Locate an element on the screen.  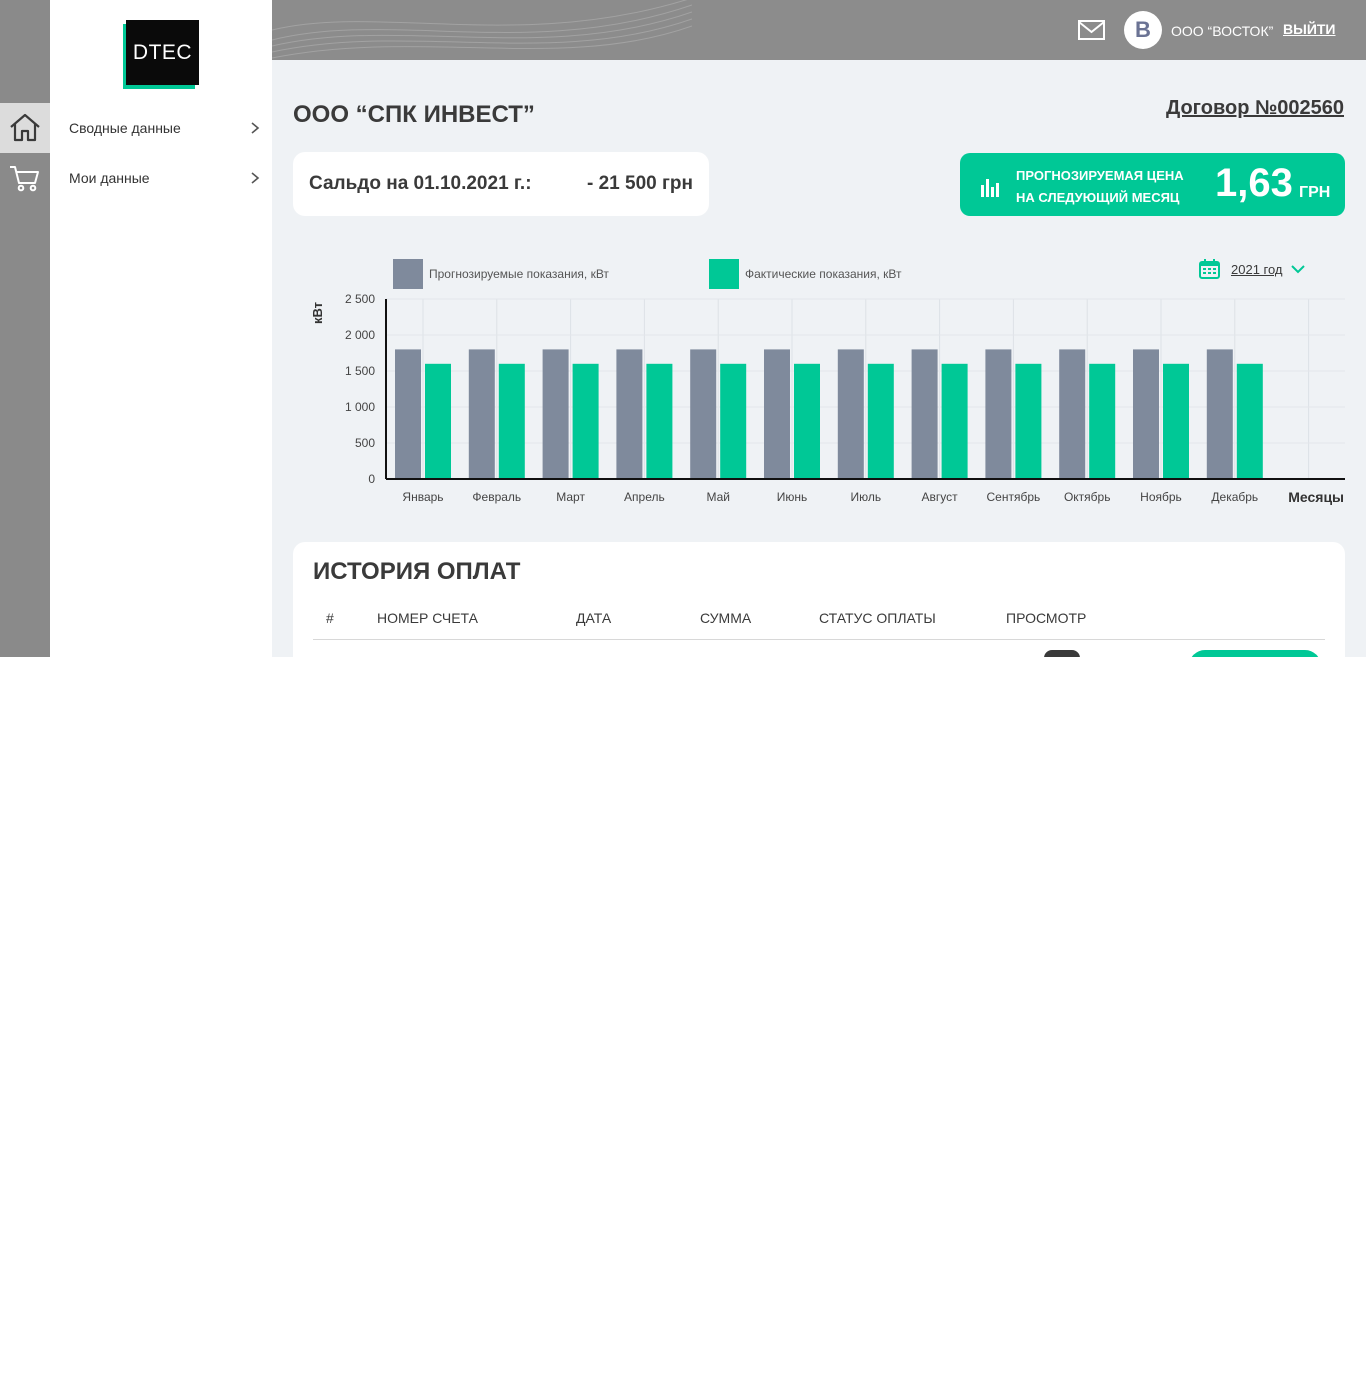
top-header: В ООО “ВОСТОК” ВЫЙТИ is located at coordinates (819, 30).